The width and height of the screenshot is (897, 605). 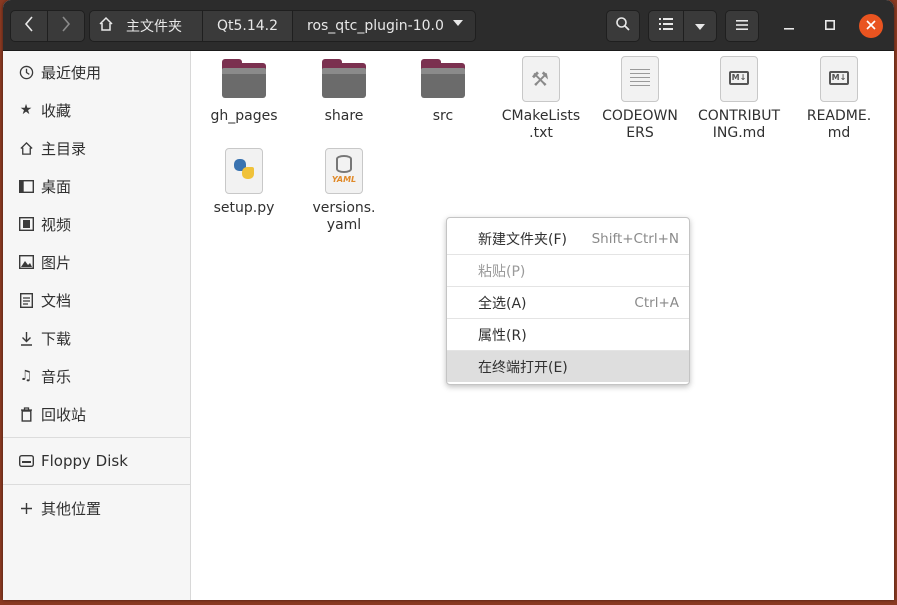 I want to click on sidebar-item-desktop: 桌面, so click(x=96, y=186).